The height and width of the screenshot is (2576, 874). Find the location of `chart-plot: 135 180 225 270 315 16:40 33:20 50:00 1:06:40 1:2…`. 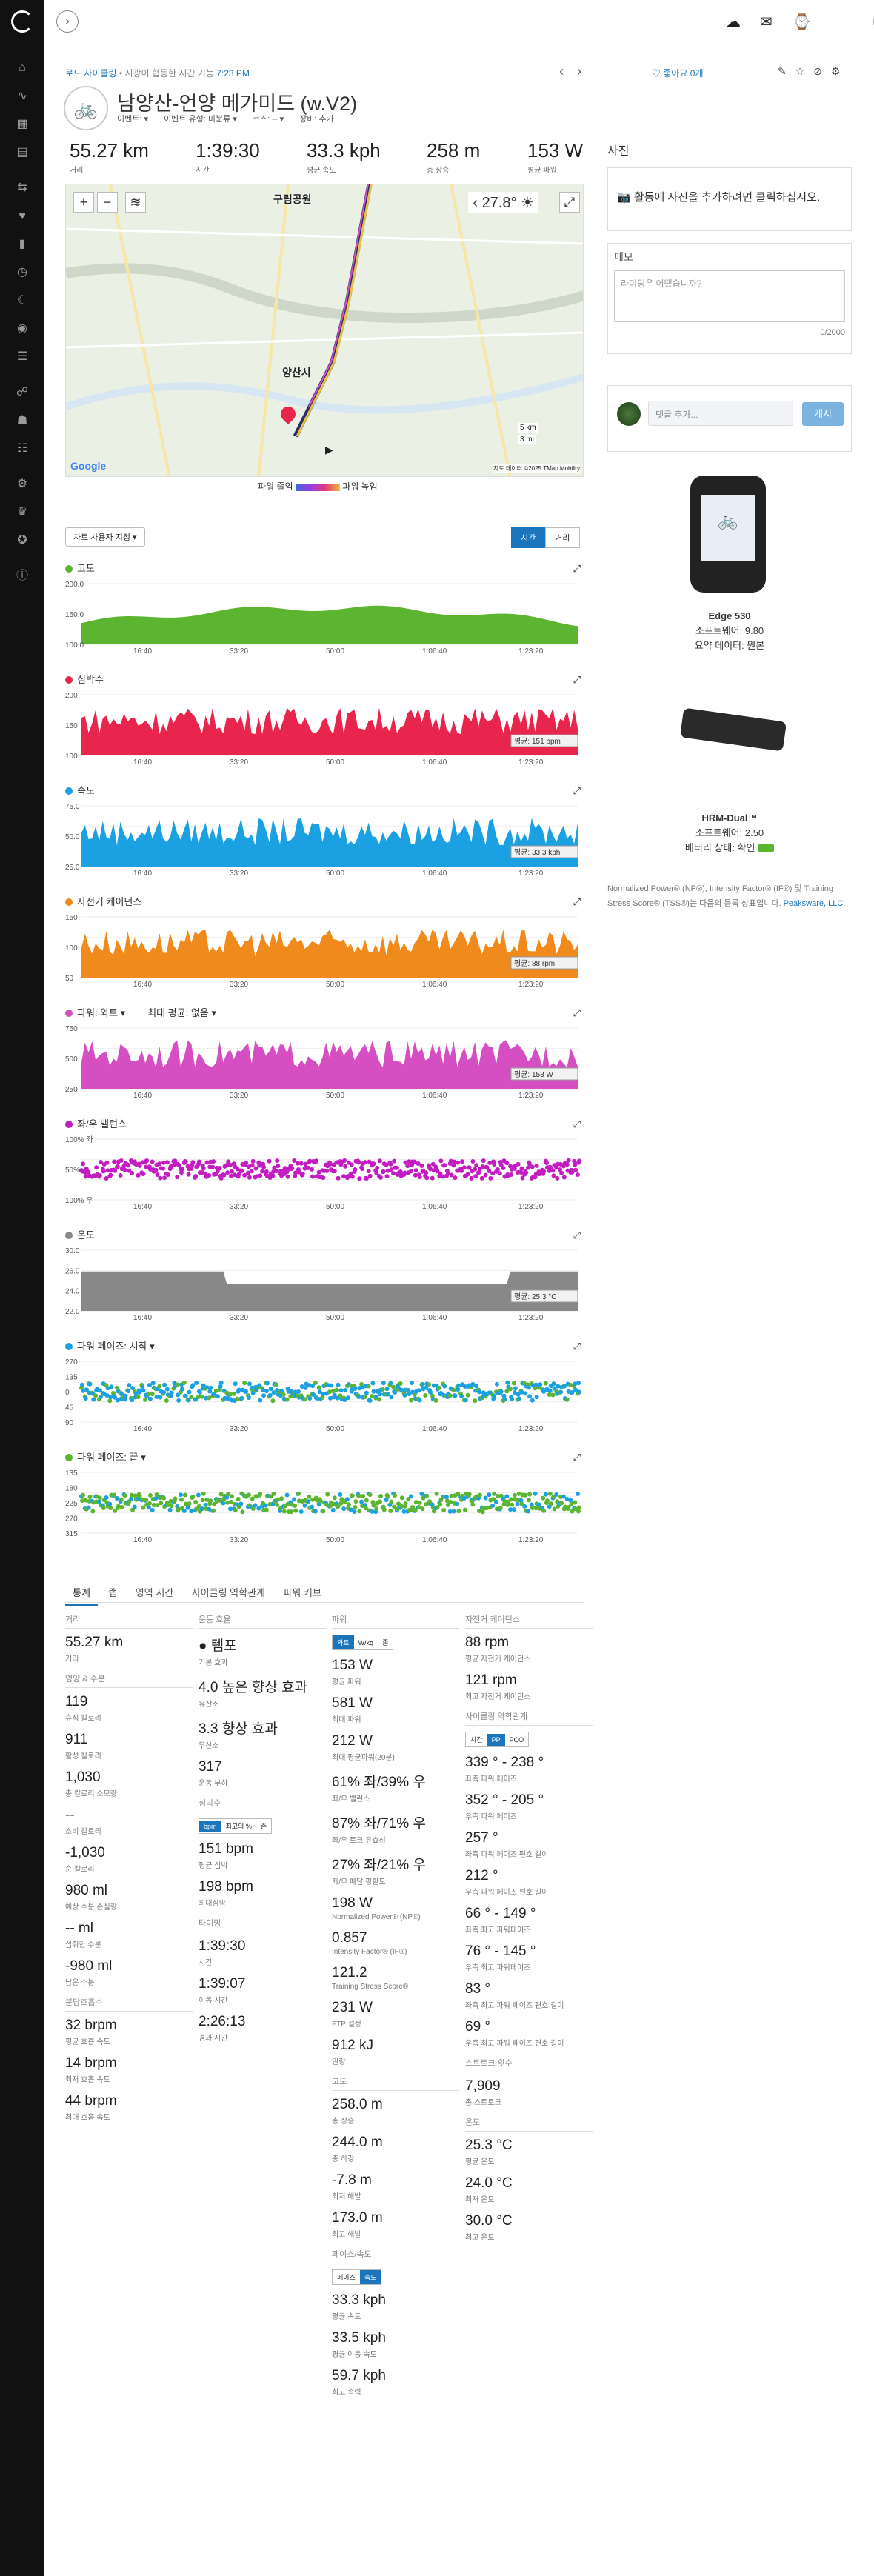

chart-plot: 135 180 225 270 315 16:40 33:20 50:00 1:06:40 1:2… is located at coordinates (324, 1509).